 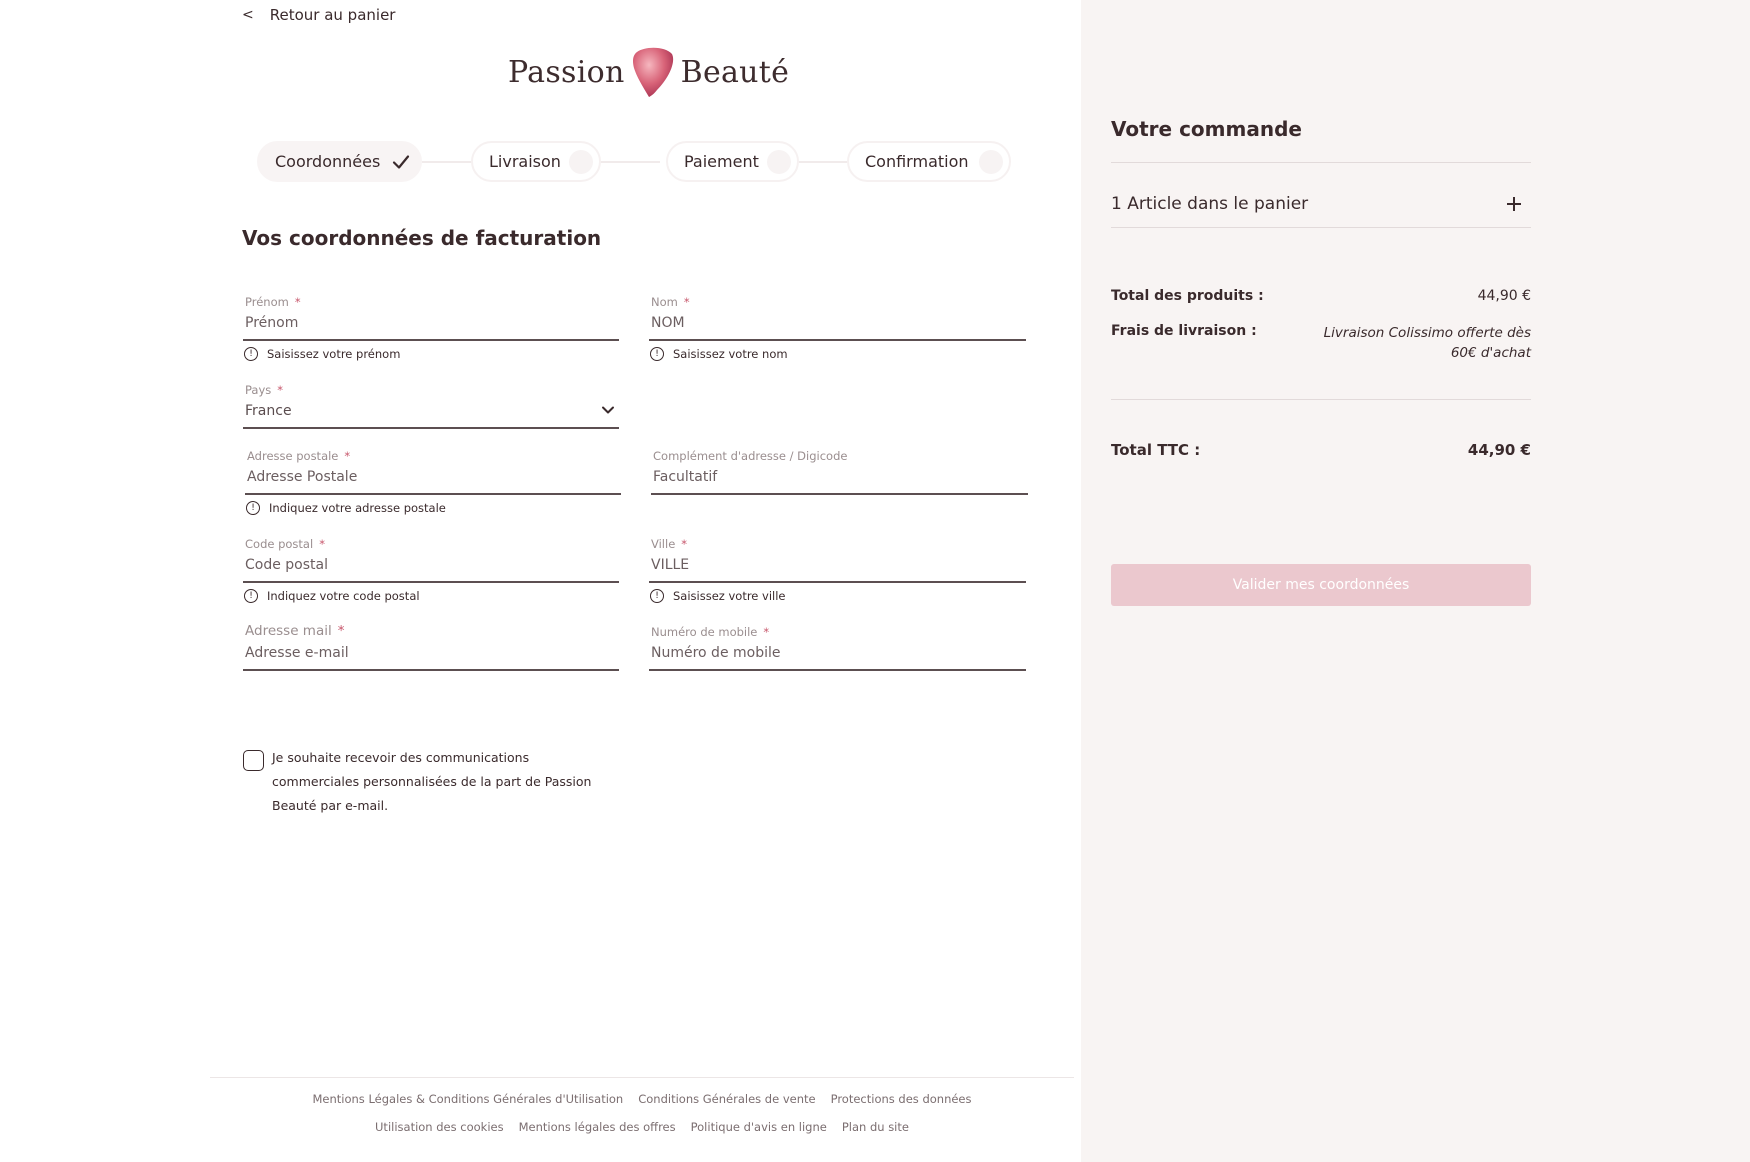 What do you see at coordinates (264, 390) in the screenshot?
I see `pays-label: Pays *` at bounding box center [264, 390].